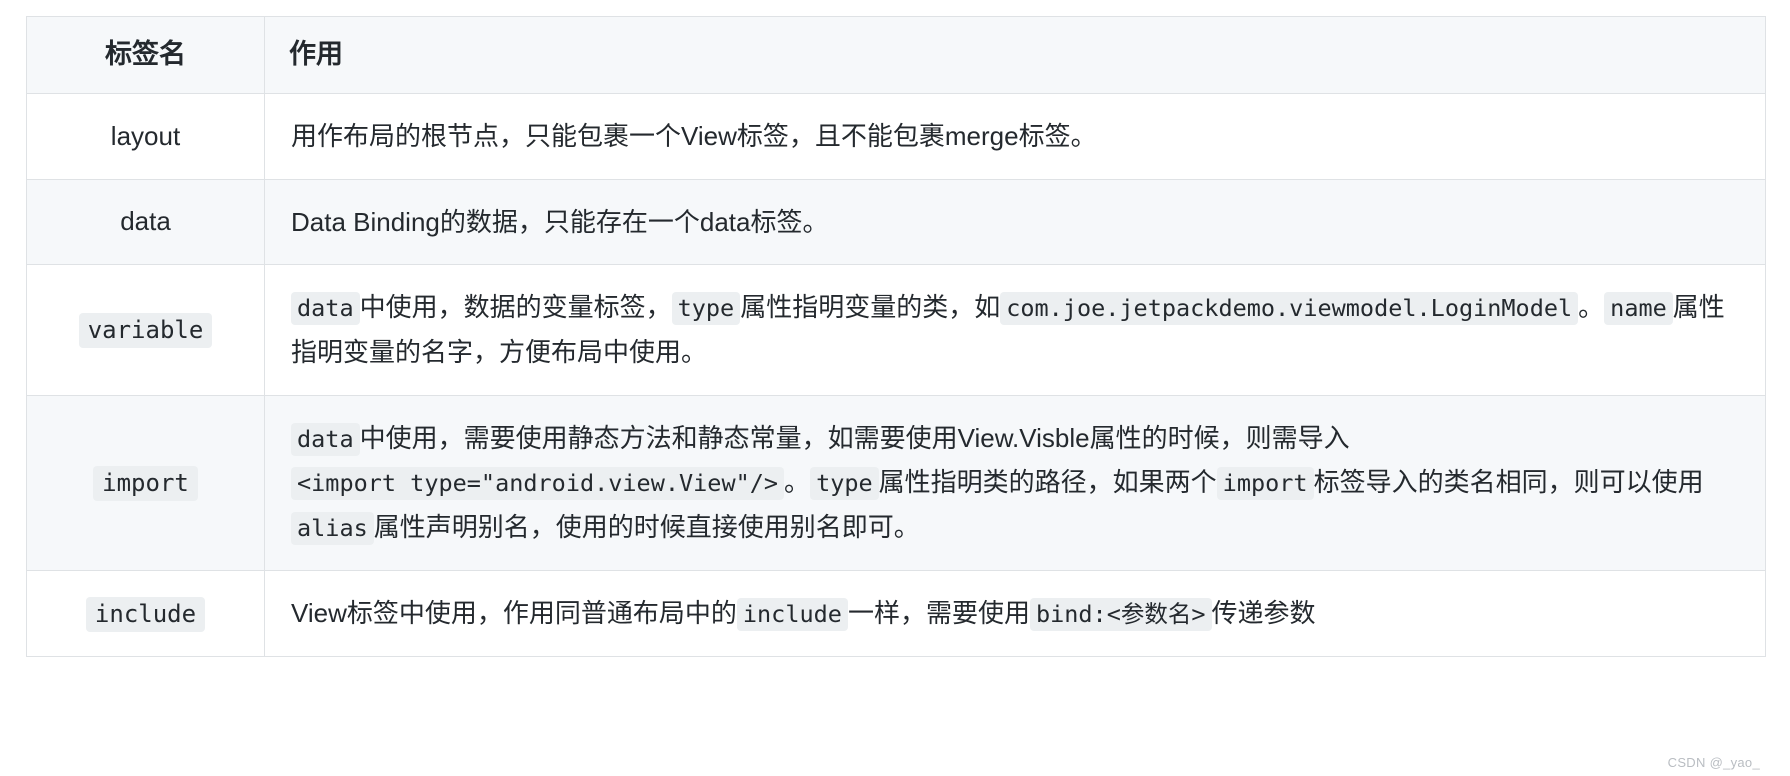  I want to click on column-header-usage: 作用, so click(1015, 55).